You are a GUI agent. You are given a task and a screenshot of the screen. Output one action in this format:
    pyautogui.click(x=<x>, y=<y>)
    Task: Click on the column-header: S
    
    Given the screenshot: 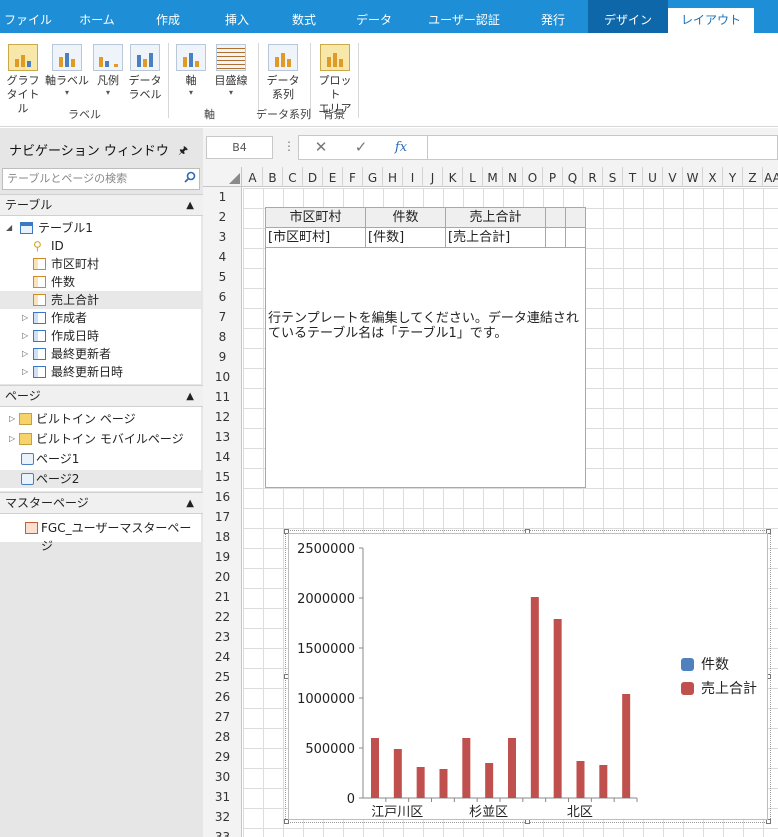 What is the action you would take?
    pyautogui.click(x=613, y=177)
    